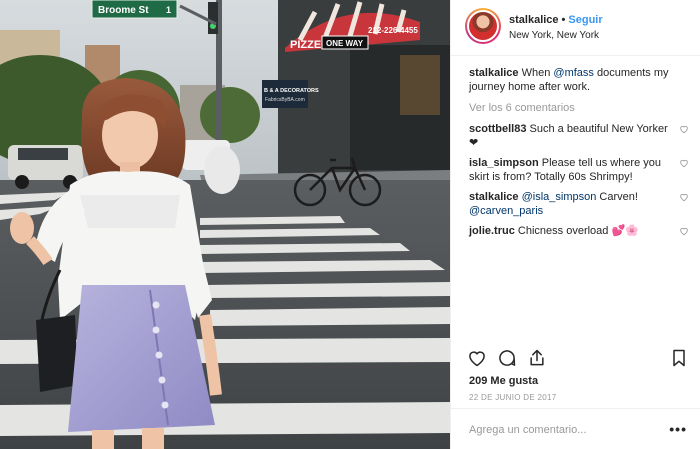 The height and width of the screenshot is (449, 700). What do you see at coordinates (503, 381) in the screenshot?
I see `likes-count: 209 Me gusta` at bounding box center [503, 381].